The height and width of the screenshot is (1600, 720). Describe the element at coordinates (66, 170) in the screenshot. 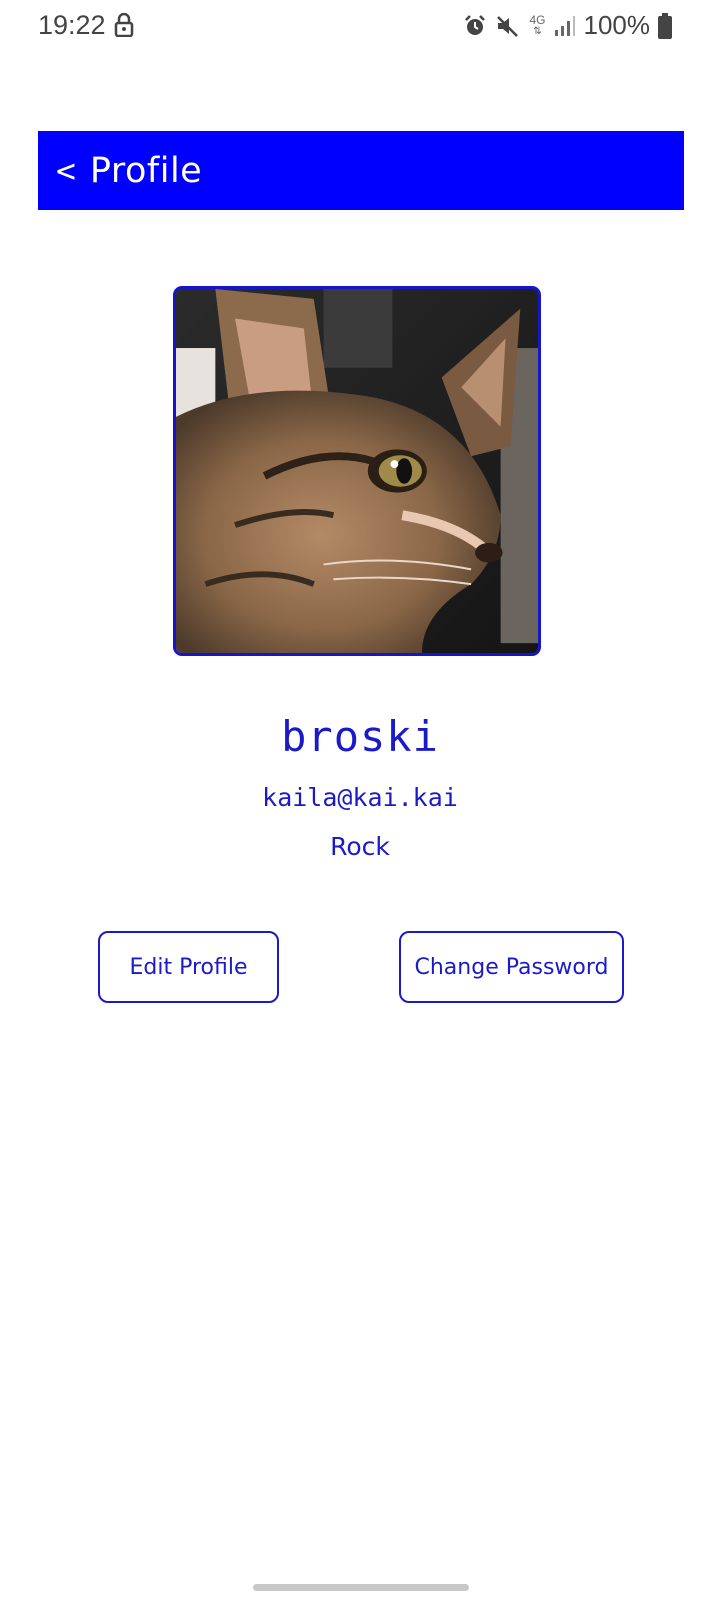

I see `back-icon: <` at that location.